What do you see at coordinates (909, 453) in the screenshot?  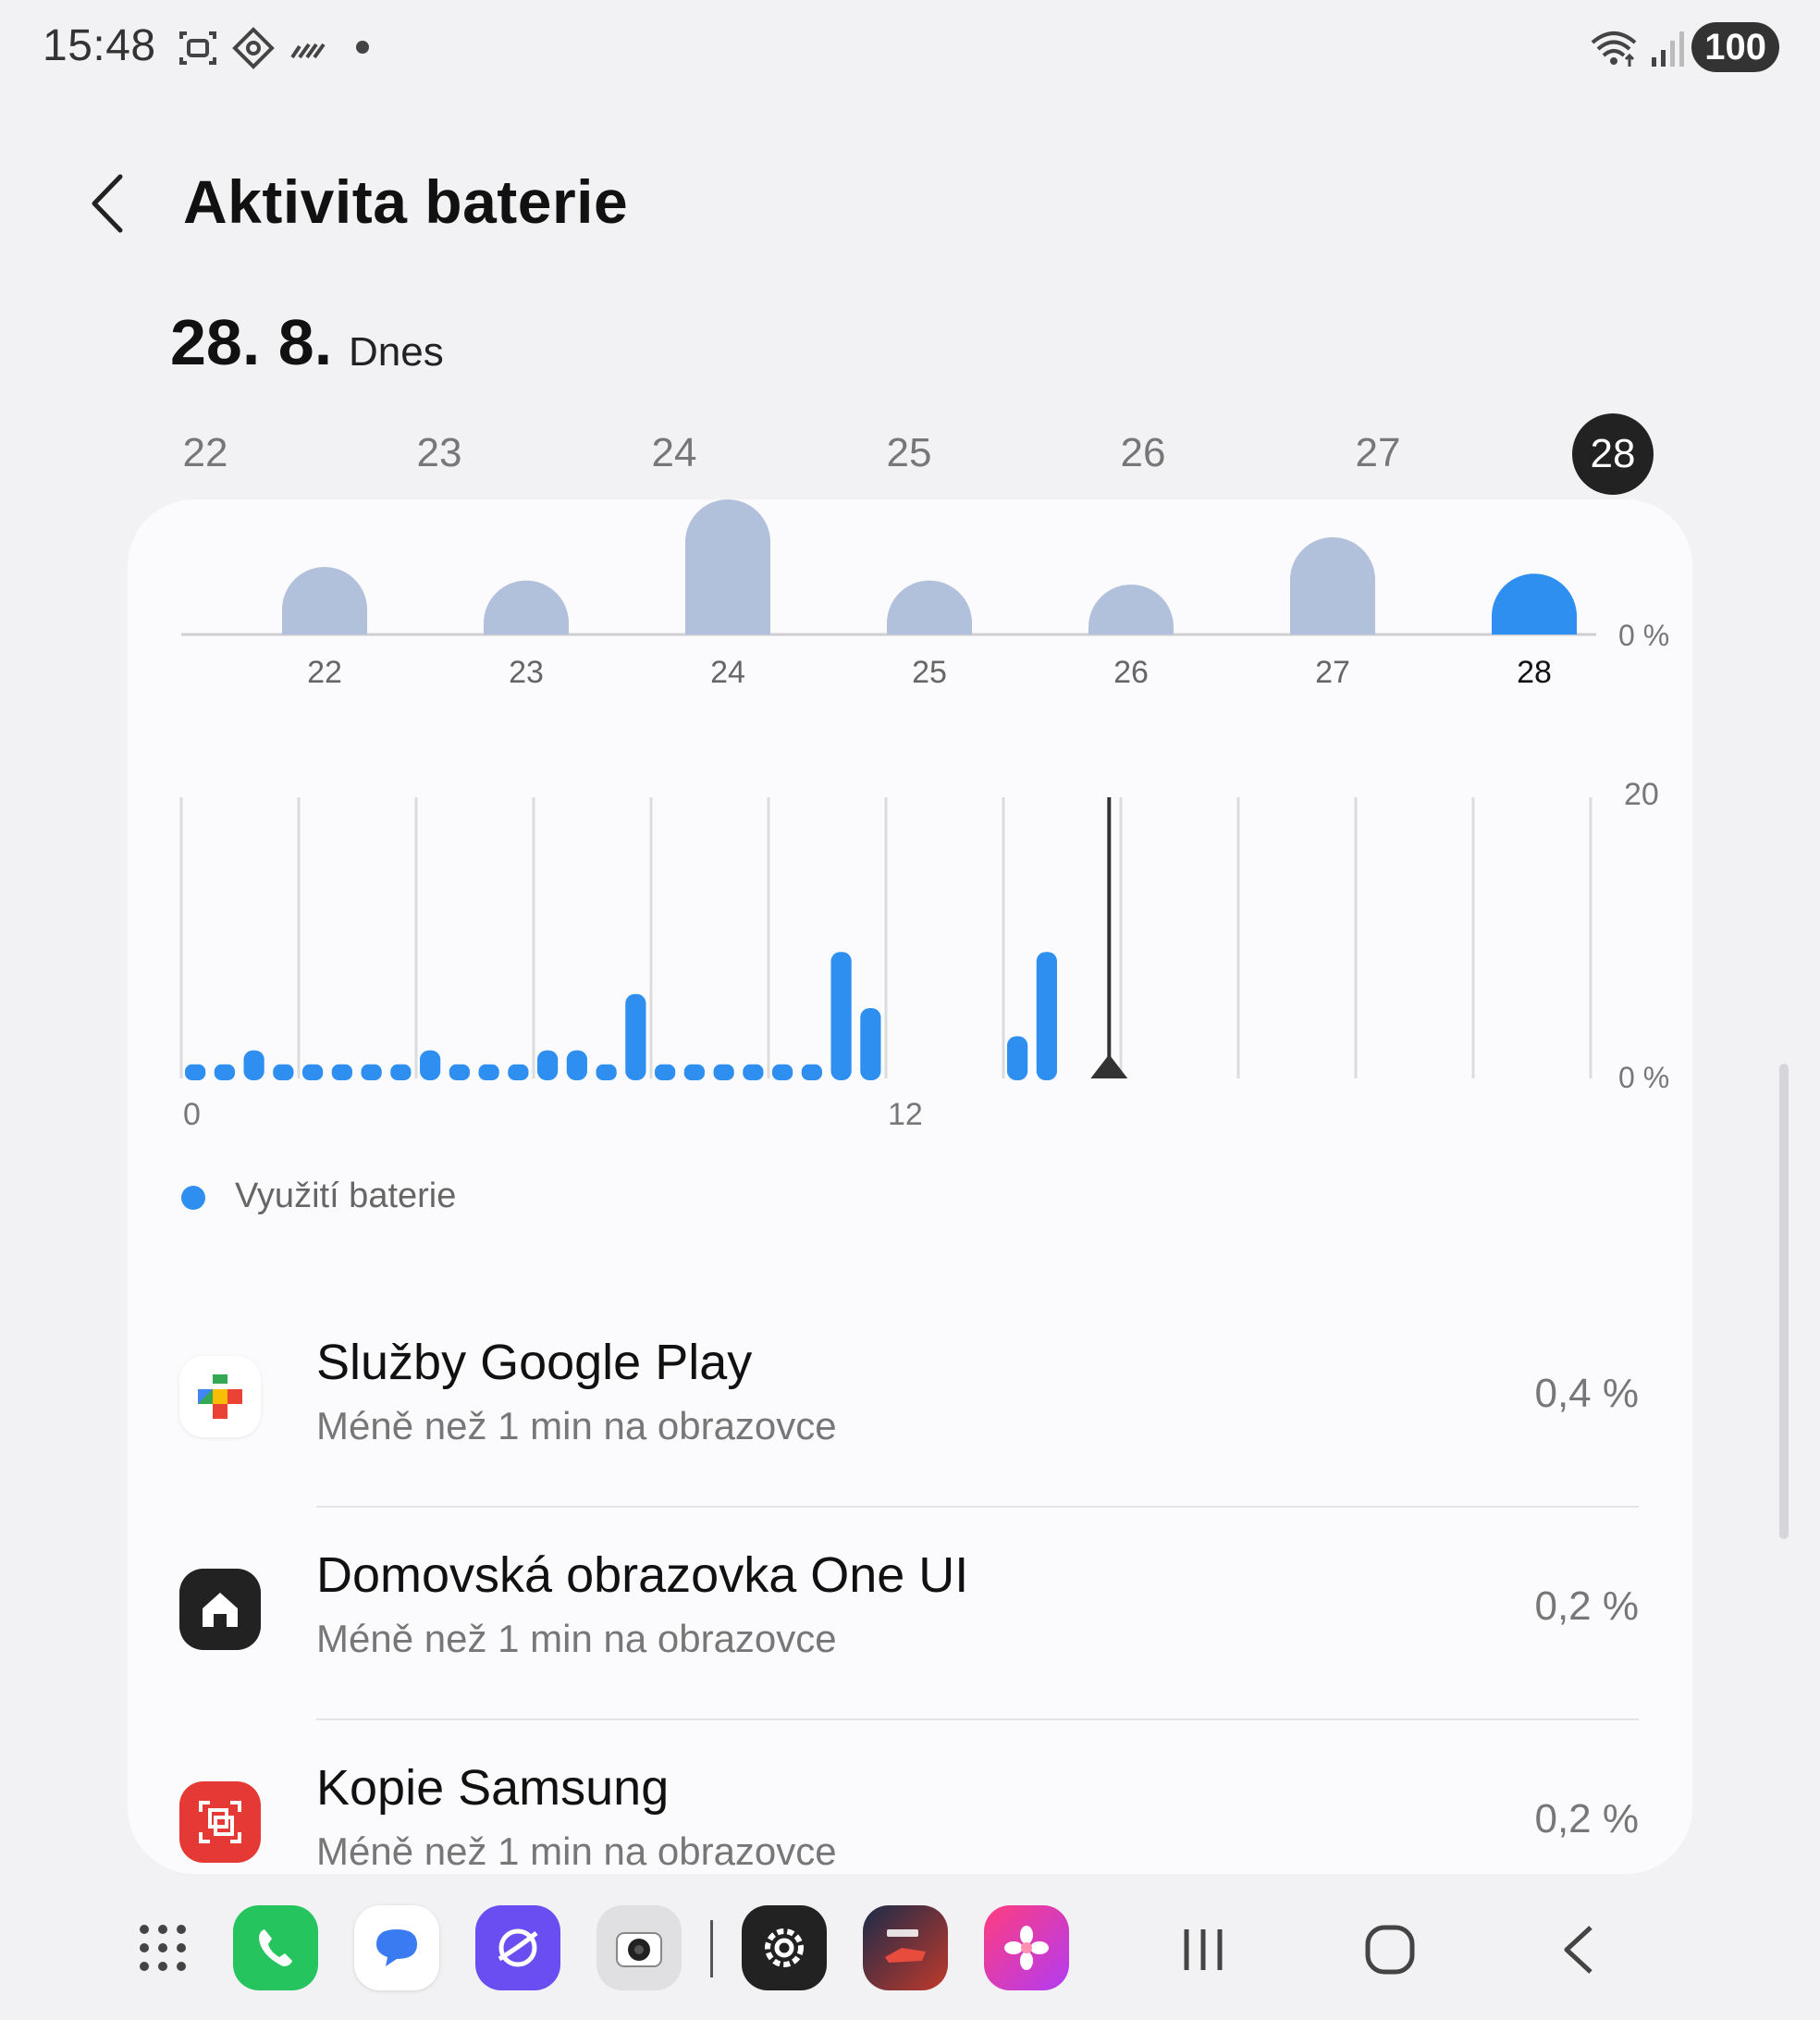 I see `day-tab-25: 25` at bounding box center [909, 453].